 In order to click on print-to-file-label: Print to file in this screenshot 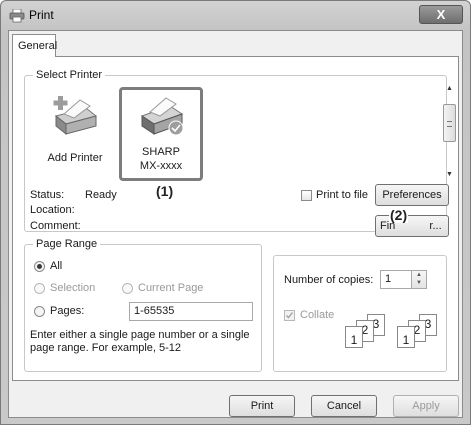, I will do `click(342, 195)`.